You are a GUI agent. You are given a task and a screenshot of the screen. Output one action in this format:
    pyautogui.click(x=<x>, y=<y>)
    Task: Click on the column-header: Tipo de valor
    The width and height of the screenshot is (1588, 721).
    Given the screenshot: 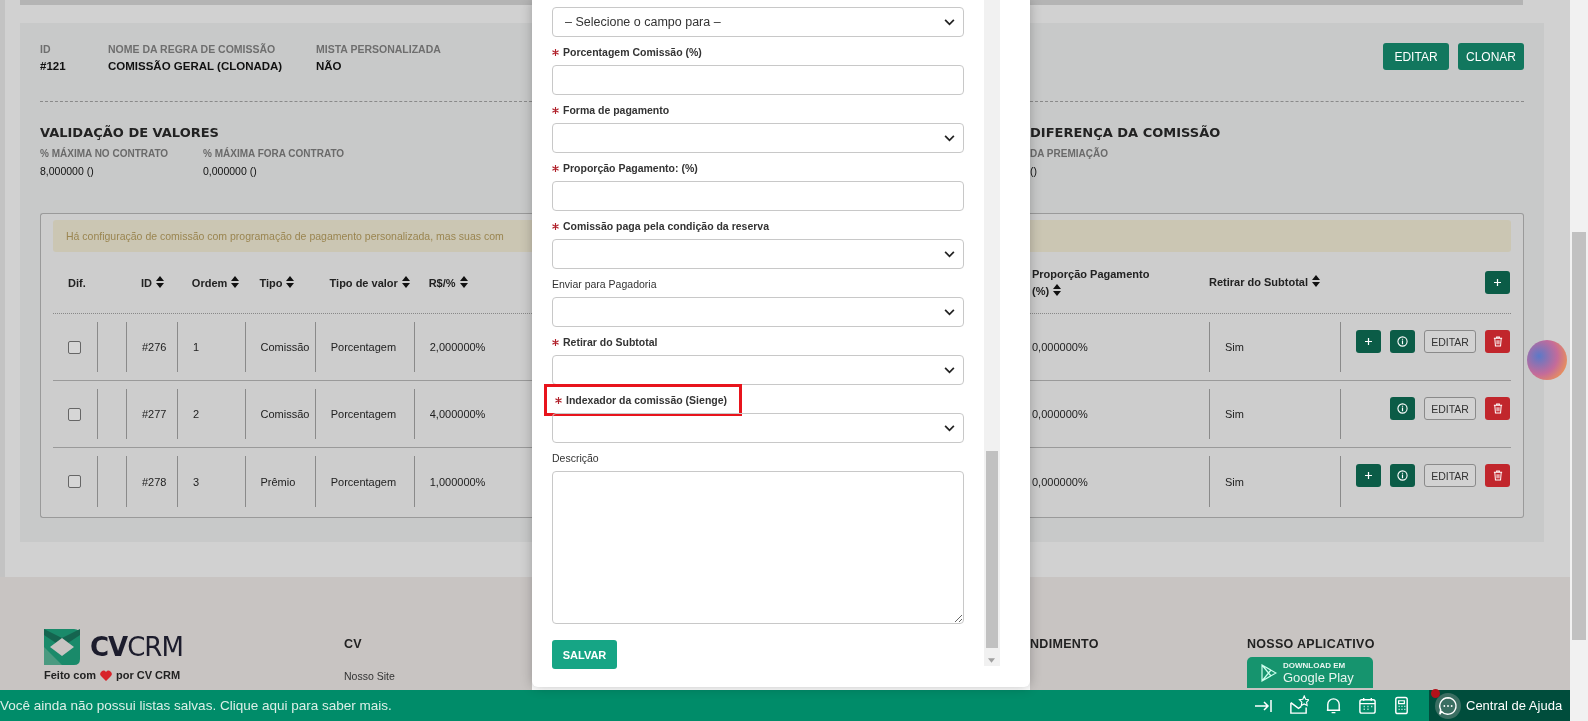 What is the action you would take?
    pyautogui.click(x=369, y=282)
    